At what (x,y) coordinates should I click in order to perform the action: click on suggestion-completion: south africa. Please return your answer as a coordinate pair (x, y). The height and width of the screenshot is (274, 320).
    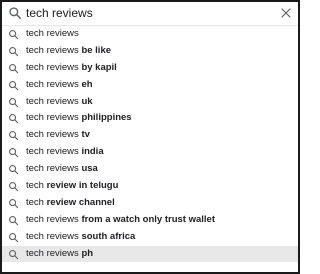
    Looking at the image, I should click on (108, 236).